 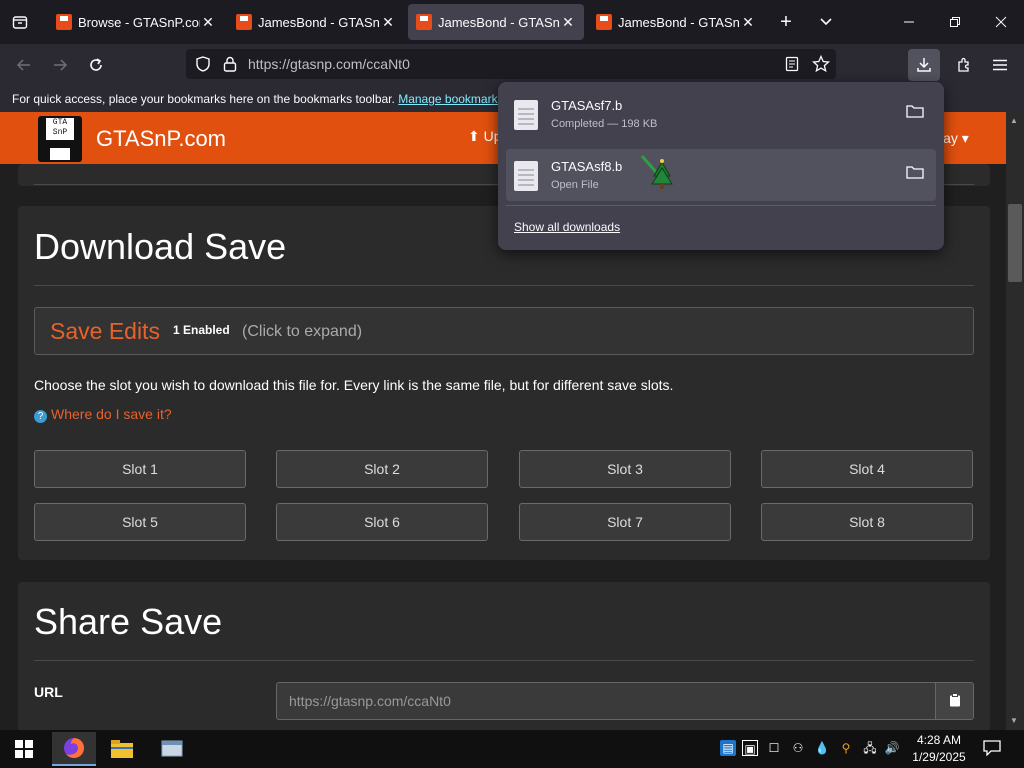 I want to click on new-tab-icon: +, so click(x=786, y=22).